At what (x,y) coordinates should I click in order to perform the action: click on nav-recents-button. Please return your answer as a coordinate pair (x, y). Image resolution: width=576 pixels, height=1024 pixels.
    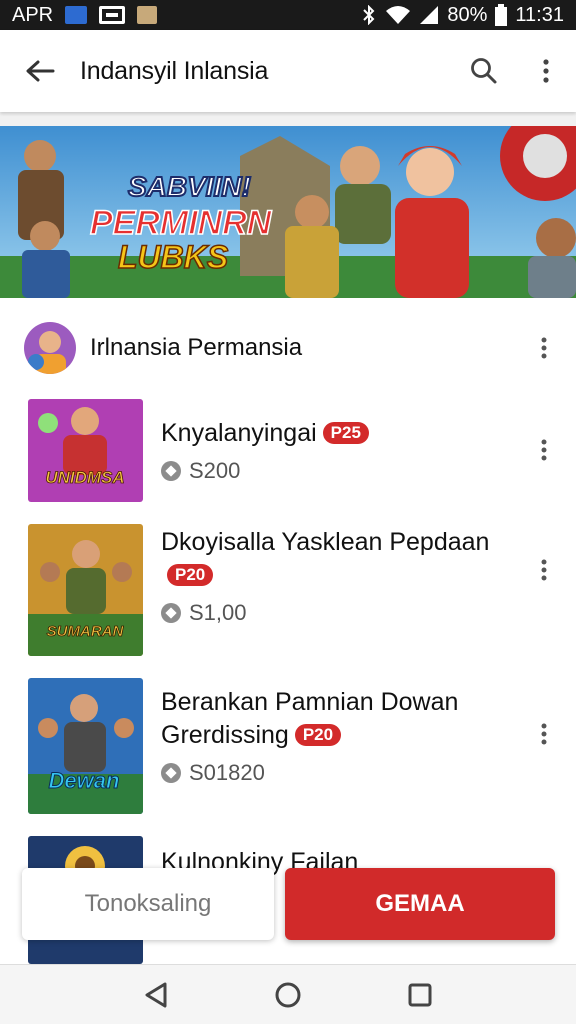
    Looking at the image, I should click on (420, 995).